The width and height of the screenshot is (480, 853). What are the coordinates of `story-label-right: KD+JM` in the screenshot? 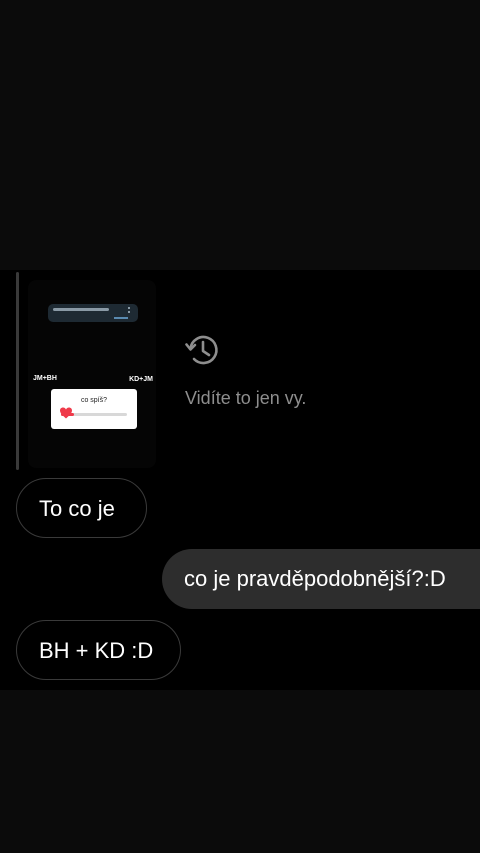 It's located at (141, 379).